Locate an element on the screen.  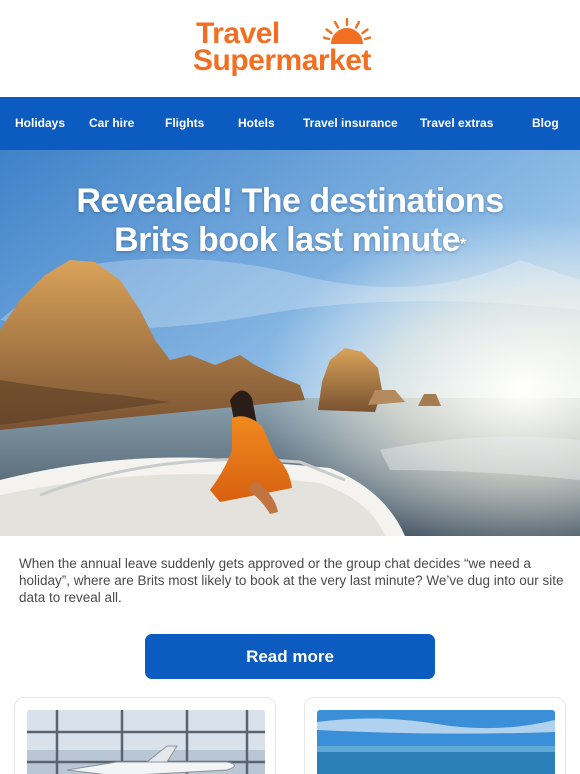
article-card-coast is located at coordinates (435, 735).